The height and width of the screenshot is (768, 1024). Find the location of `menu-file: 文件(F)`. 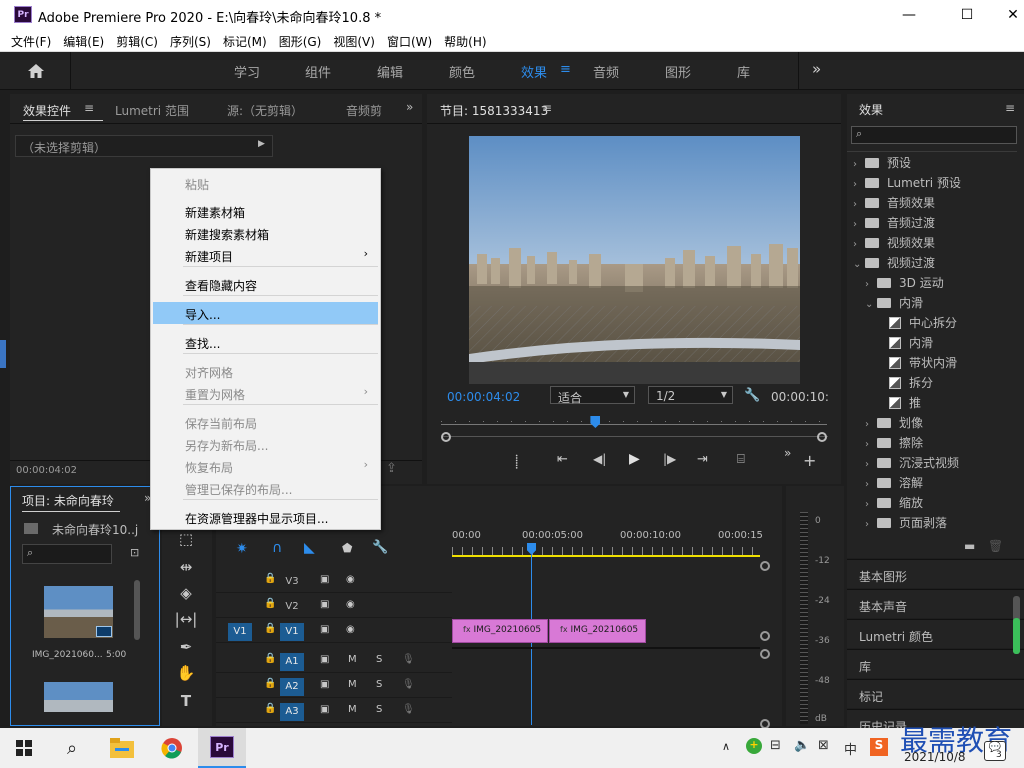

menu-file: 文件(F) is located at coordinates (27, 40).